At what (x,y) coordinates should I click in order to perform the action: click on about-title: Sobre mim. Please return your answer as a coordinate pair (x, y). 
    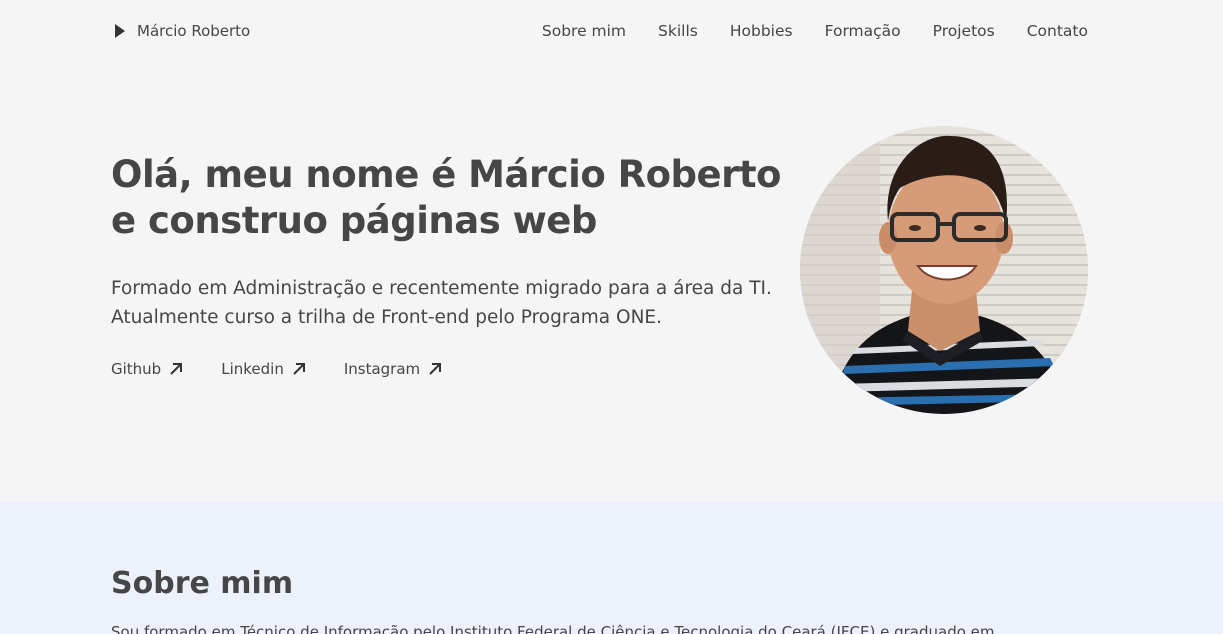
    Looking at the image, I should click on (202, 583).